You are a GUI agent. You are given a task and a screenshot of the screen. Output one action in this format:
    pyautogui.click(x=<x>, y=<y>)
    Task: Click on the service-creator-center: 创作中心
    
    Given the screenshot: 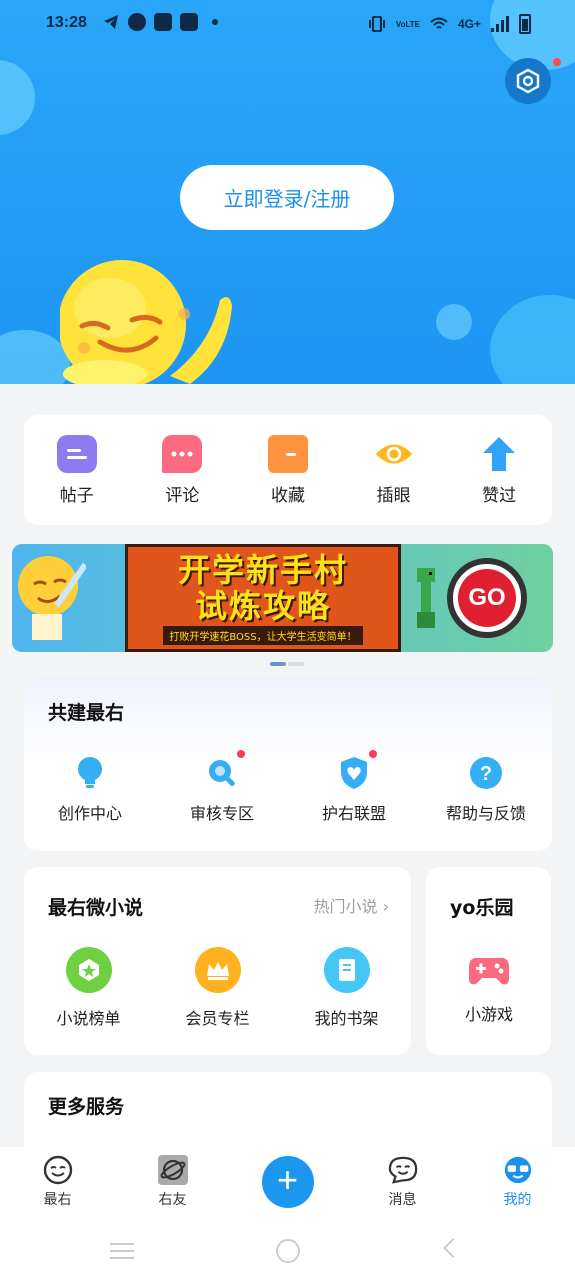 What is the action you would take?
    pyautogui.click(x=90, y=790)
    